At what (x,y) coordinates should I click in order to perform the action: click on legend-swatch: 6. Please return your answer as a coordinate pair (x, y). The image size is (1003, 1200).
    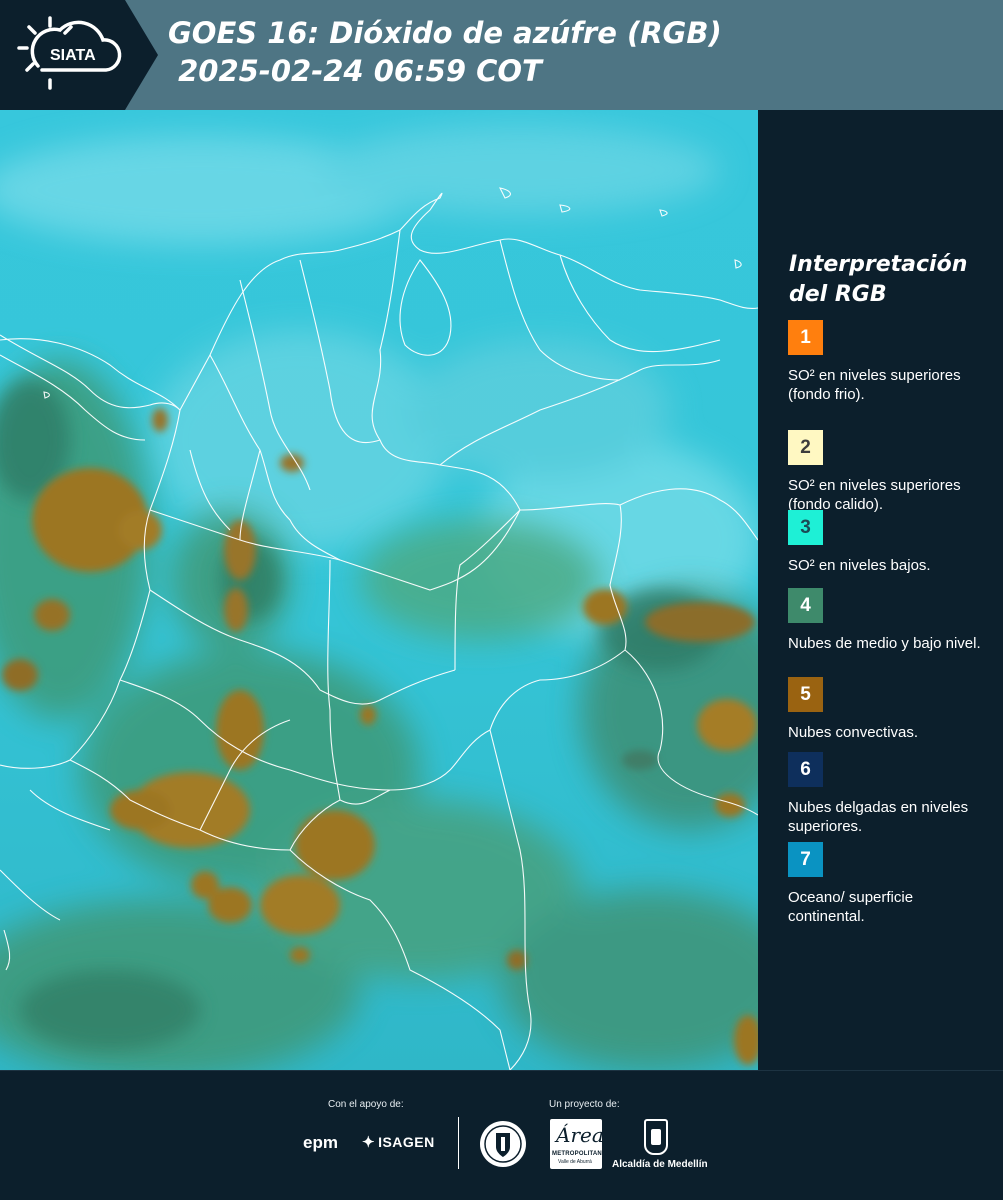
    Looking at the image, I should click on (805, 769).